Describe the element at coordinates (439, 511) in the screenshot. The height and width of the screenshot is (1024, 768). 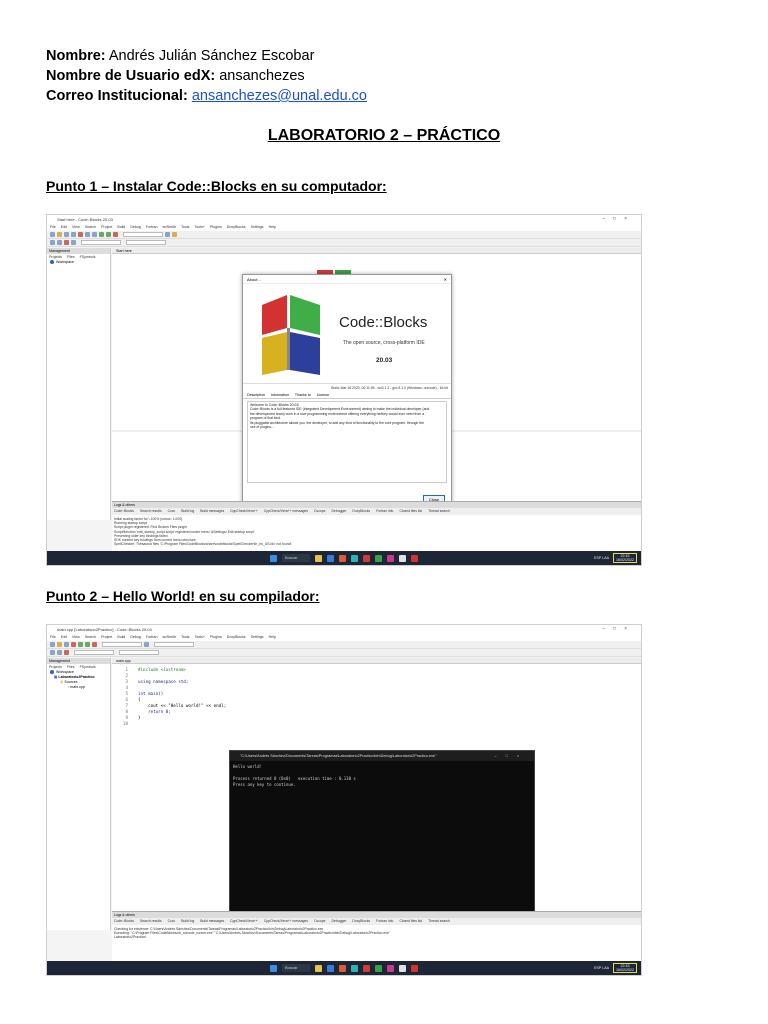
I see `log-tab: Thread search` at that location.